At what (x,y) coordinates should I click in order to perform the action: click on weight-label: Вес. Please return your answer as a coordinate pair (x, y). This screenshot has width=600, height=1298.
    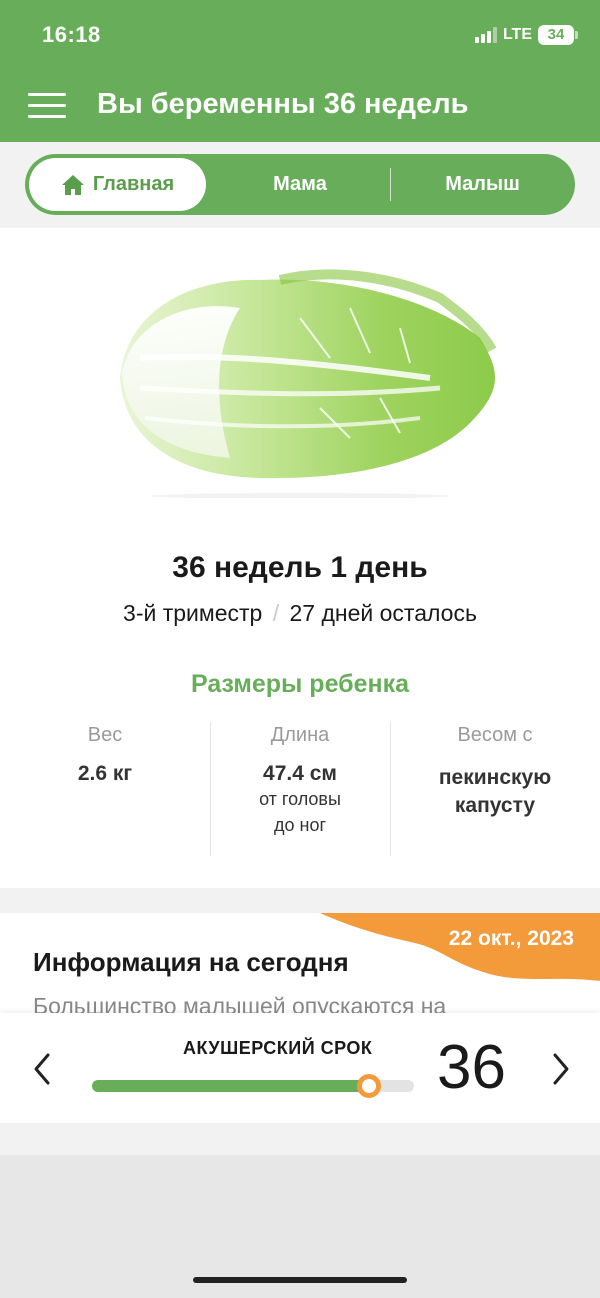
    Looking at the image, I should click on (105, 735).